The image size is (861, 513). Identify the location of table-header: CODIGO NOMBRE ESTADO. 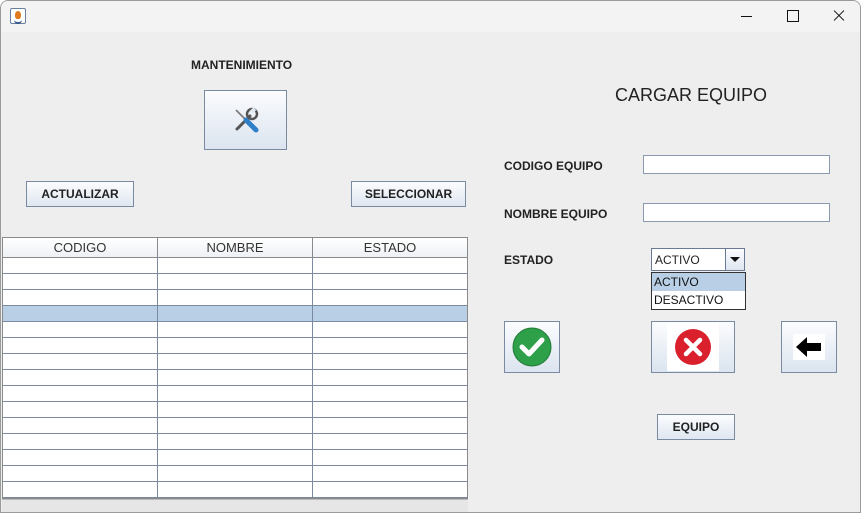
(235, 248).